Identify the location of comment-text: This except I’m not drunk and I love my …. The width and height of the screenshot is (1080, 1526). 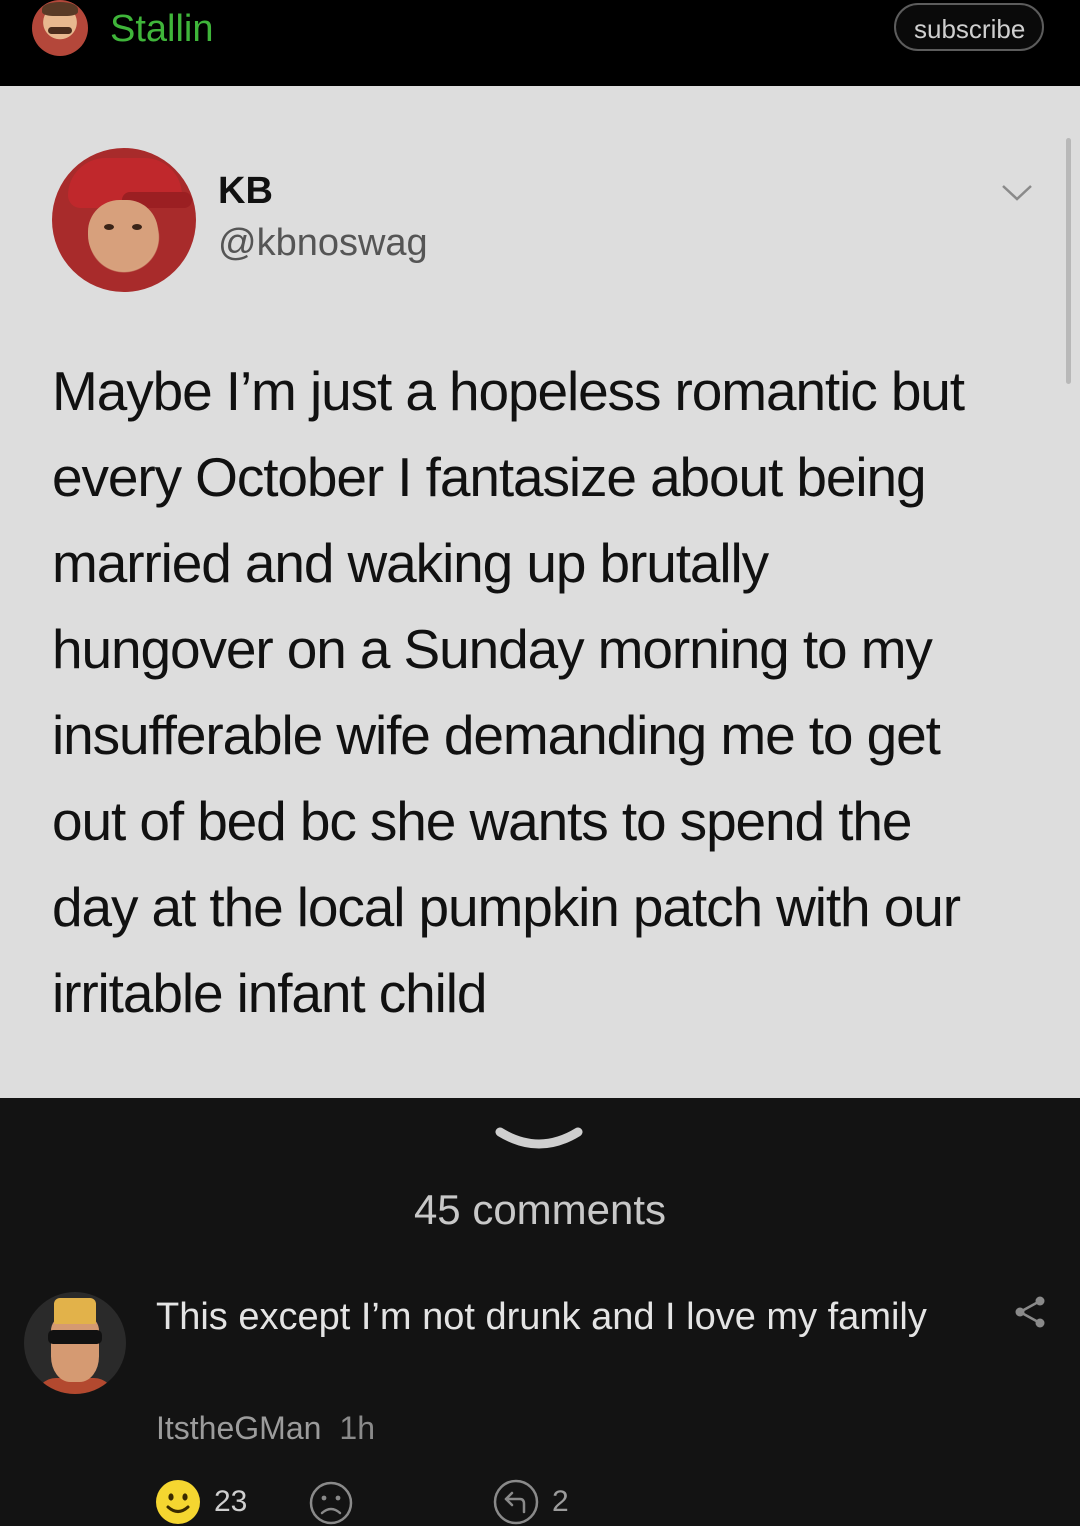
(541, 1317).